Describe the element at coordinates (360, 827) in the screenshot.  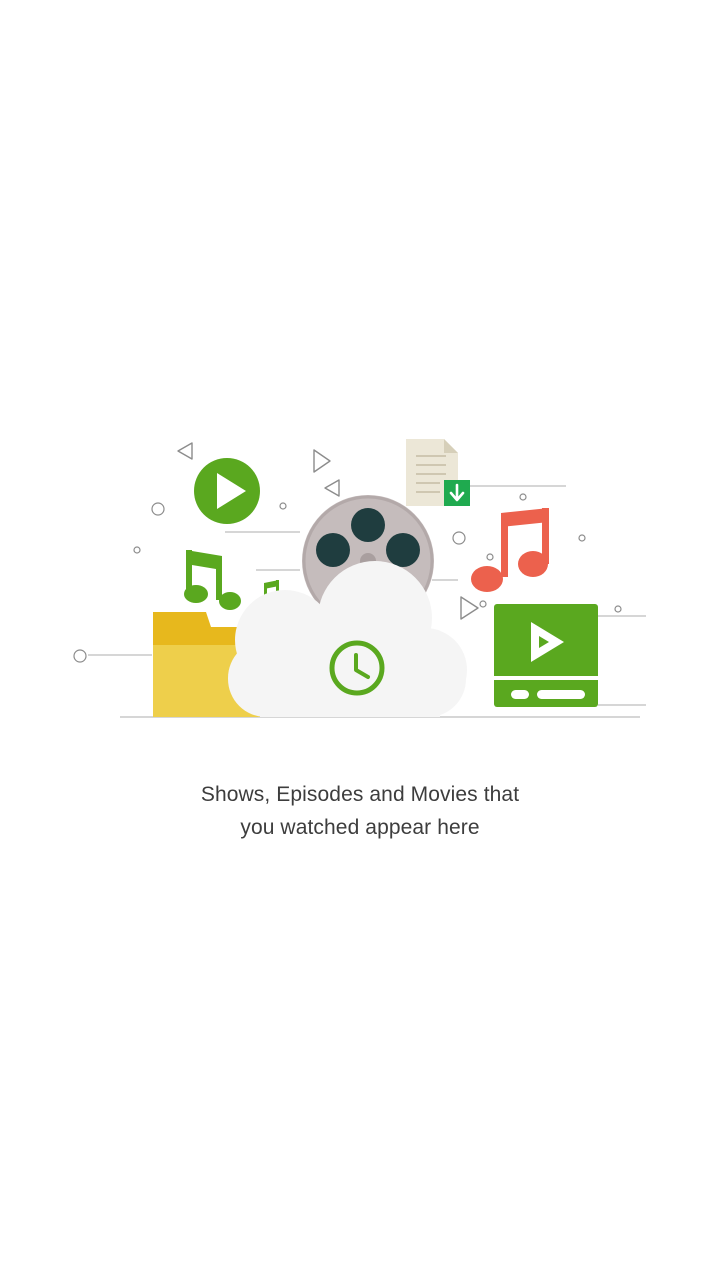
I see `empty-state-message-line-2: you watched appear here` at that location.